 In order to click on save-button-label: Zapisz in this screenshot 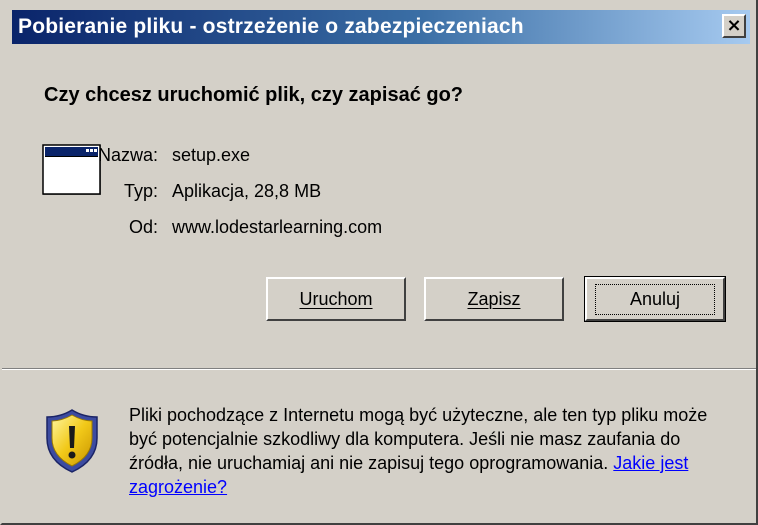, I will do `click(494, 298)`.